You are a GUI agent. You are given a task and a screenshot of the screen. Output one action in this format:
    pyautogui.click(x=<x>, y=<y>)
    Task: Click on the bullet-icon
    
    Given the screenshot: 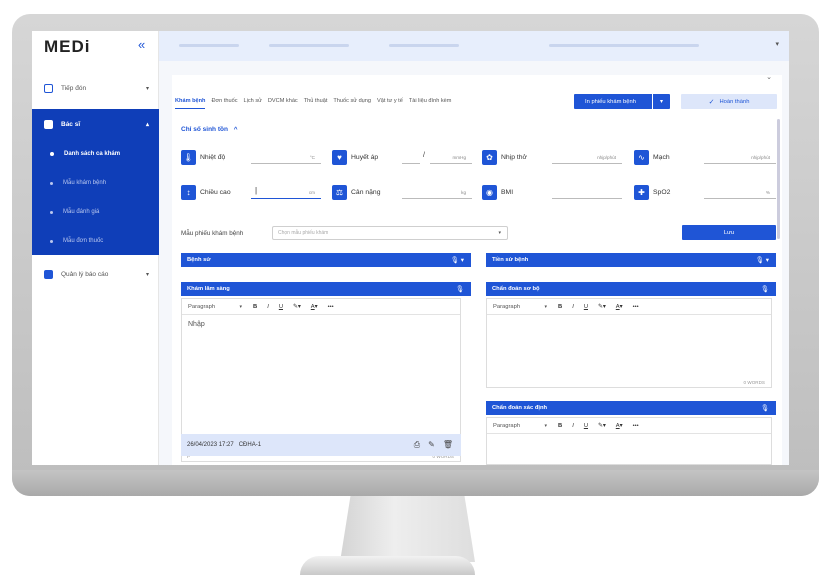 What is the action you would take?
    pyautogui.click(x=51, y=241)
    